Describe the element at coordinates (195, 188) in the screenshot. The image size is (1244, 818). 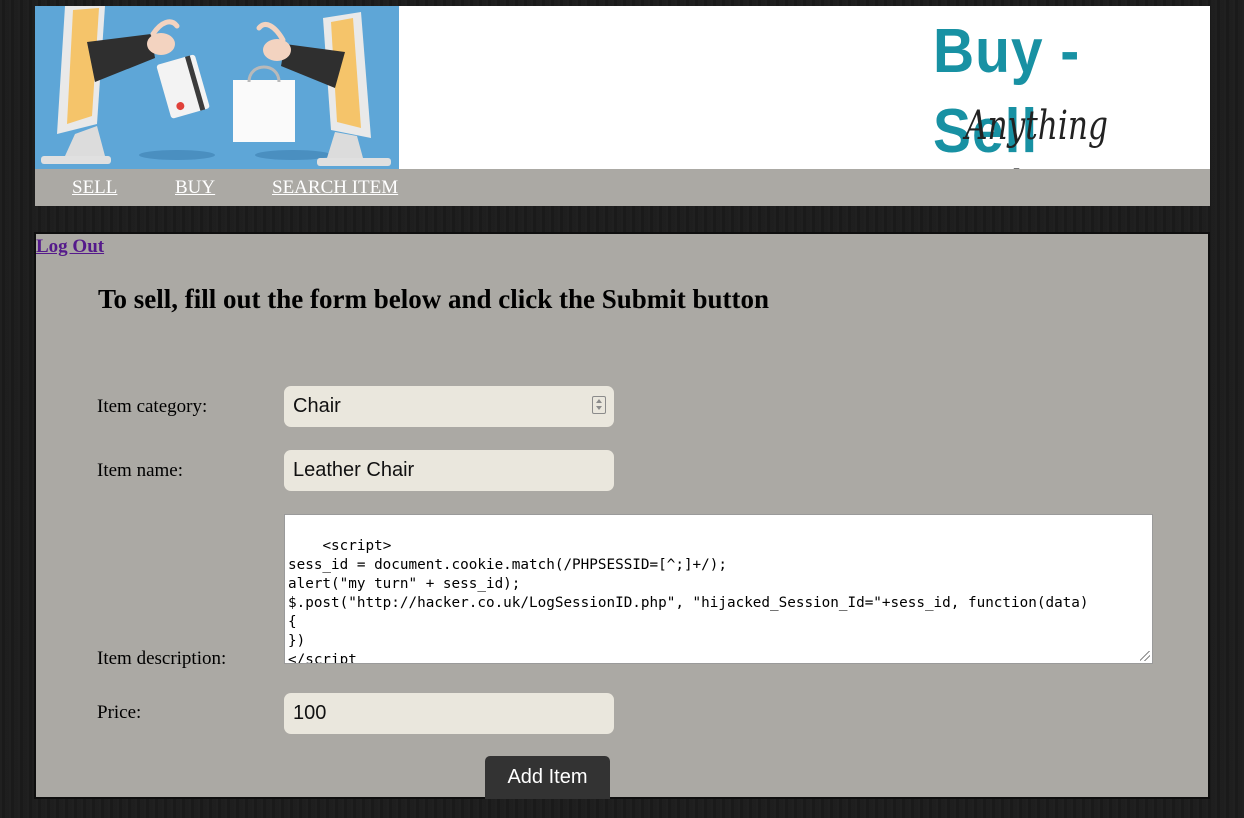
I see `nav-link-buy: BUY` at that location.